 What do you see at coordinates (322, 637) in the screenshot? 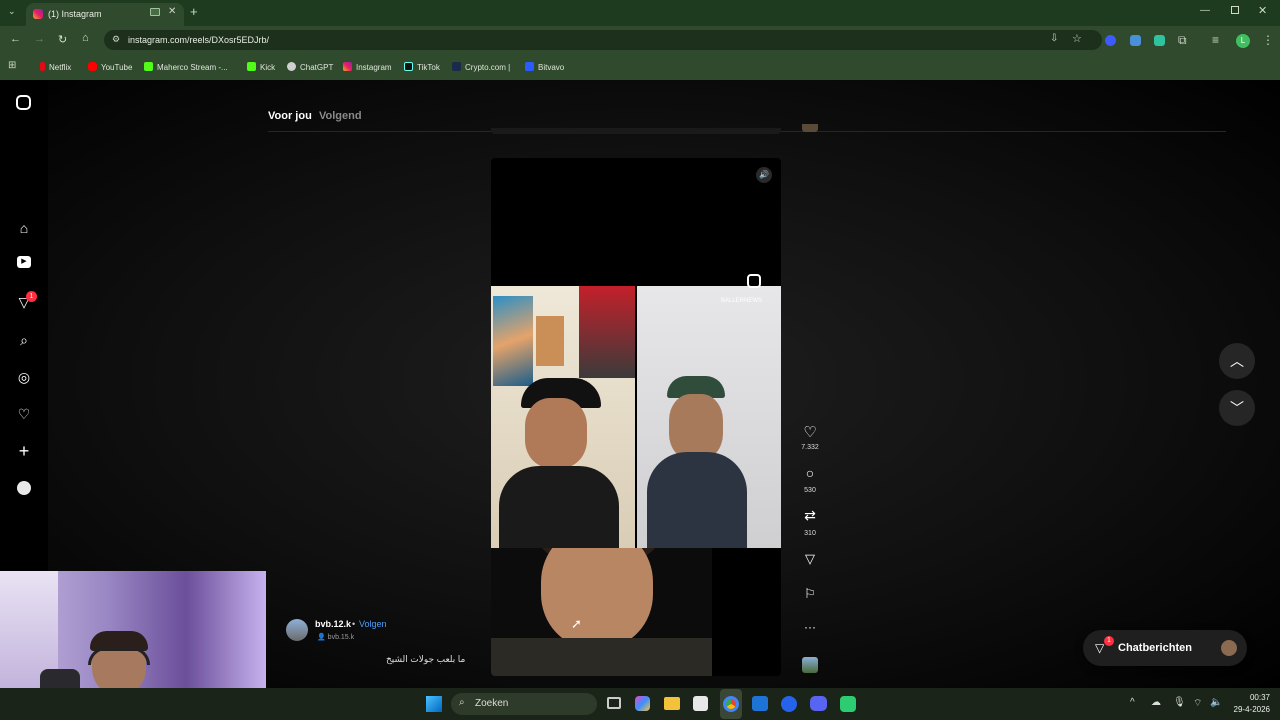
I see `user-small-icon: 👤` at bounding box center [322, 637].